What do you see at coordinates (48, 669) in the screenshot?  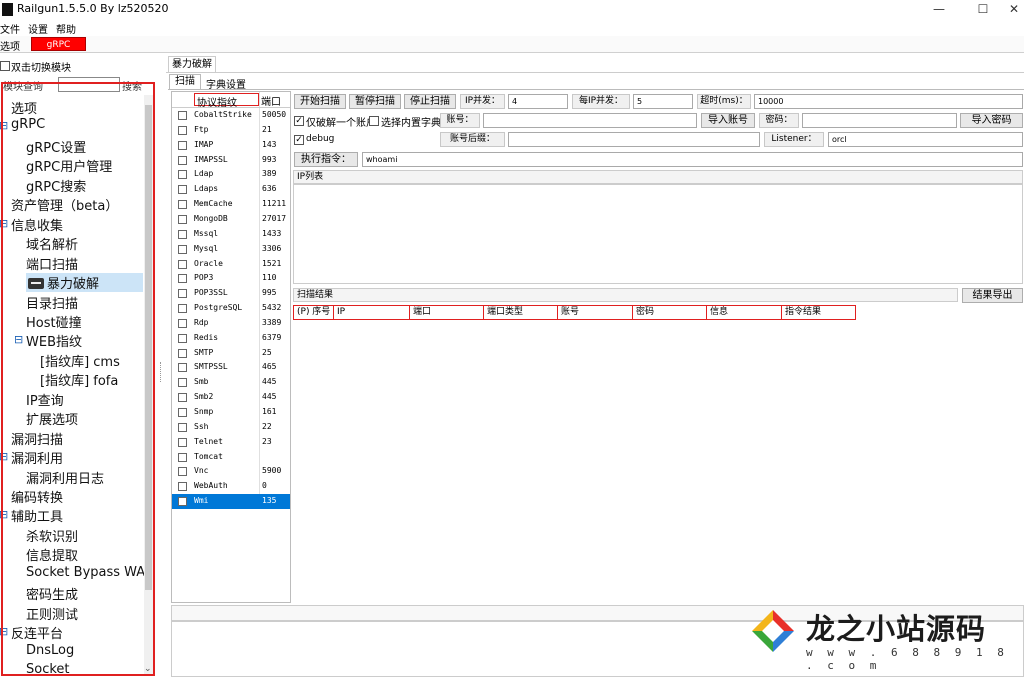 I see `tree-item: Socket` at bounding box center [48, 669].